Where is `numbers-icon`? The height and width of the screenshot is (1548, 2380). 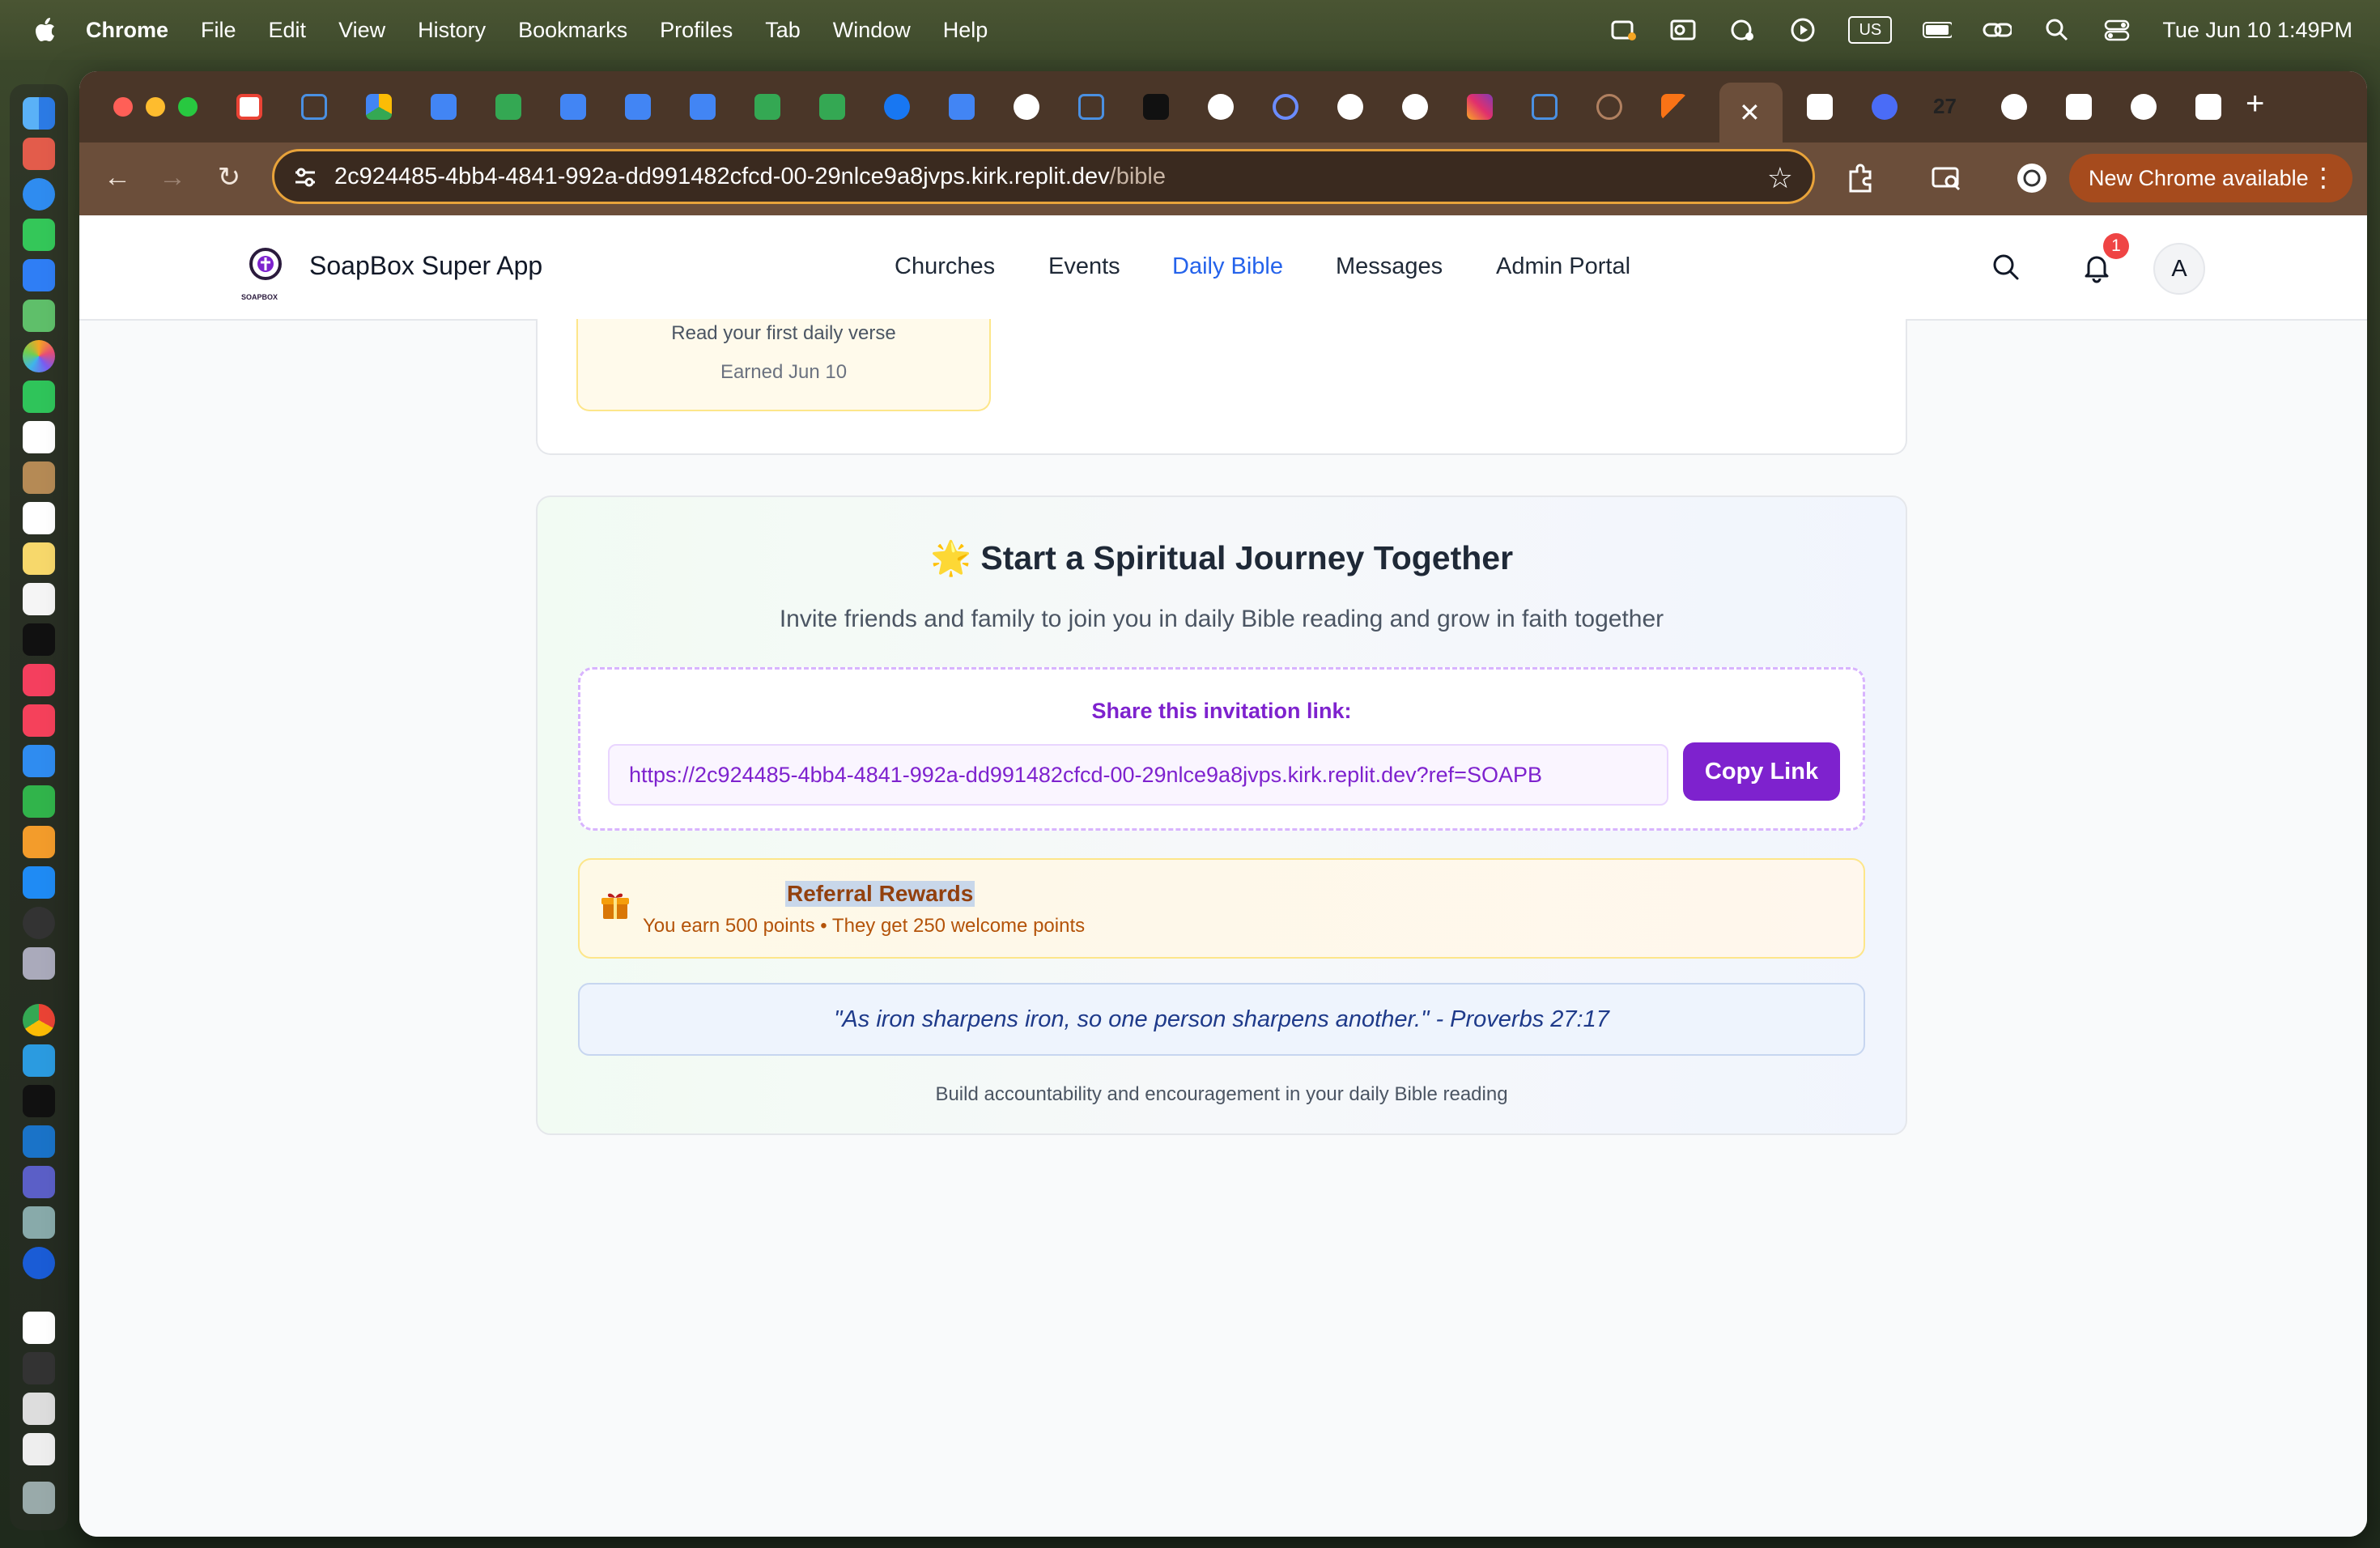 numbers-icon is located at coordinates (39, 801).